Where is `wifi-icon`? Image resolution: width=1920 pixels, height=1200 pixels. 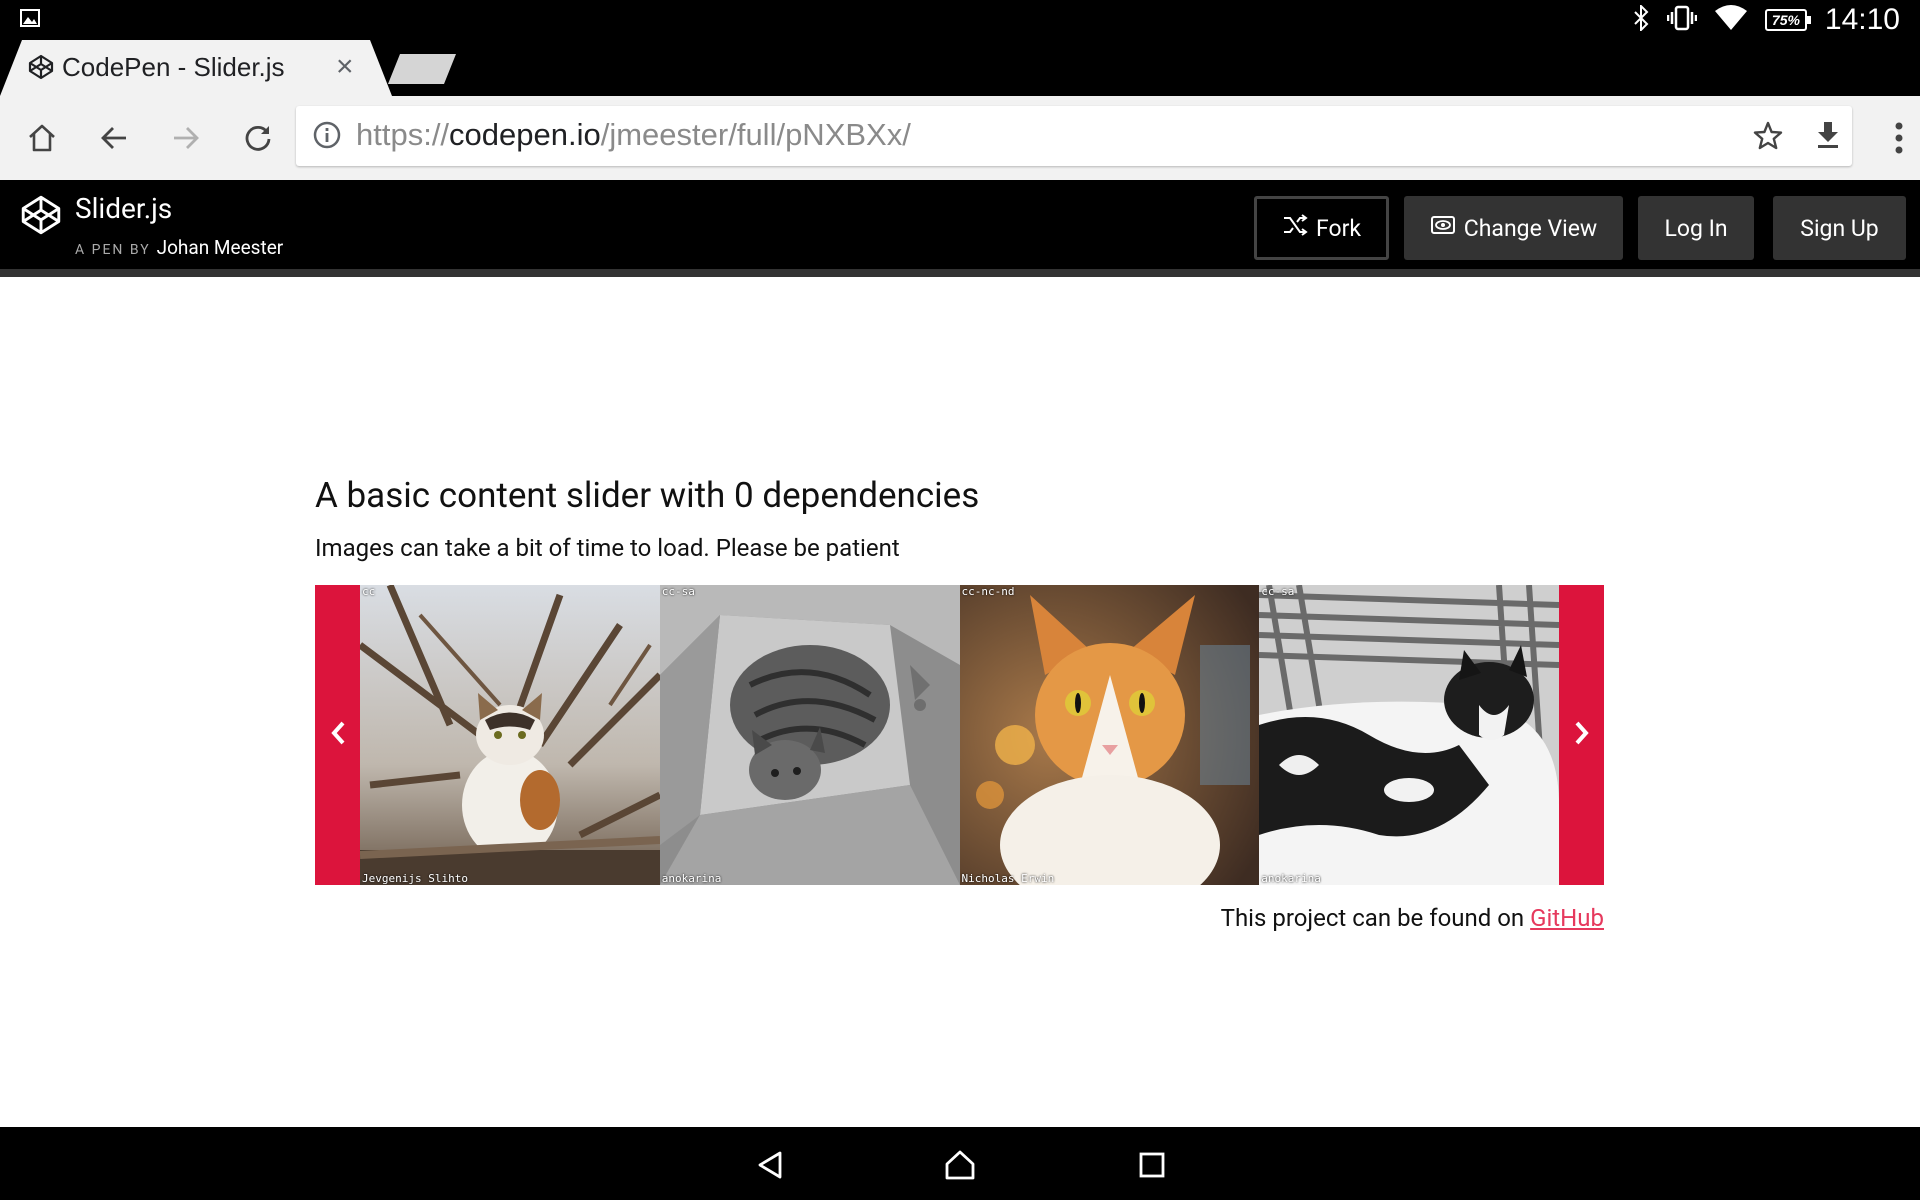
wifi-icon is located at coordinates (1730, 20).